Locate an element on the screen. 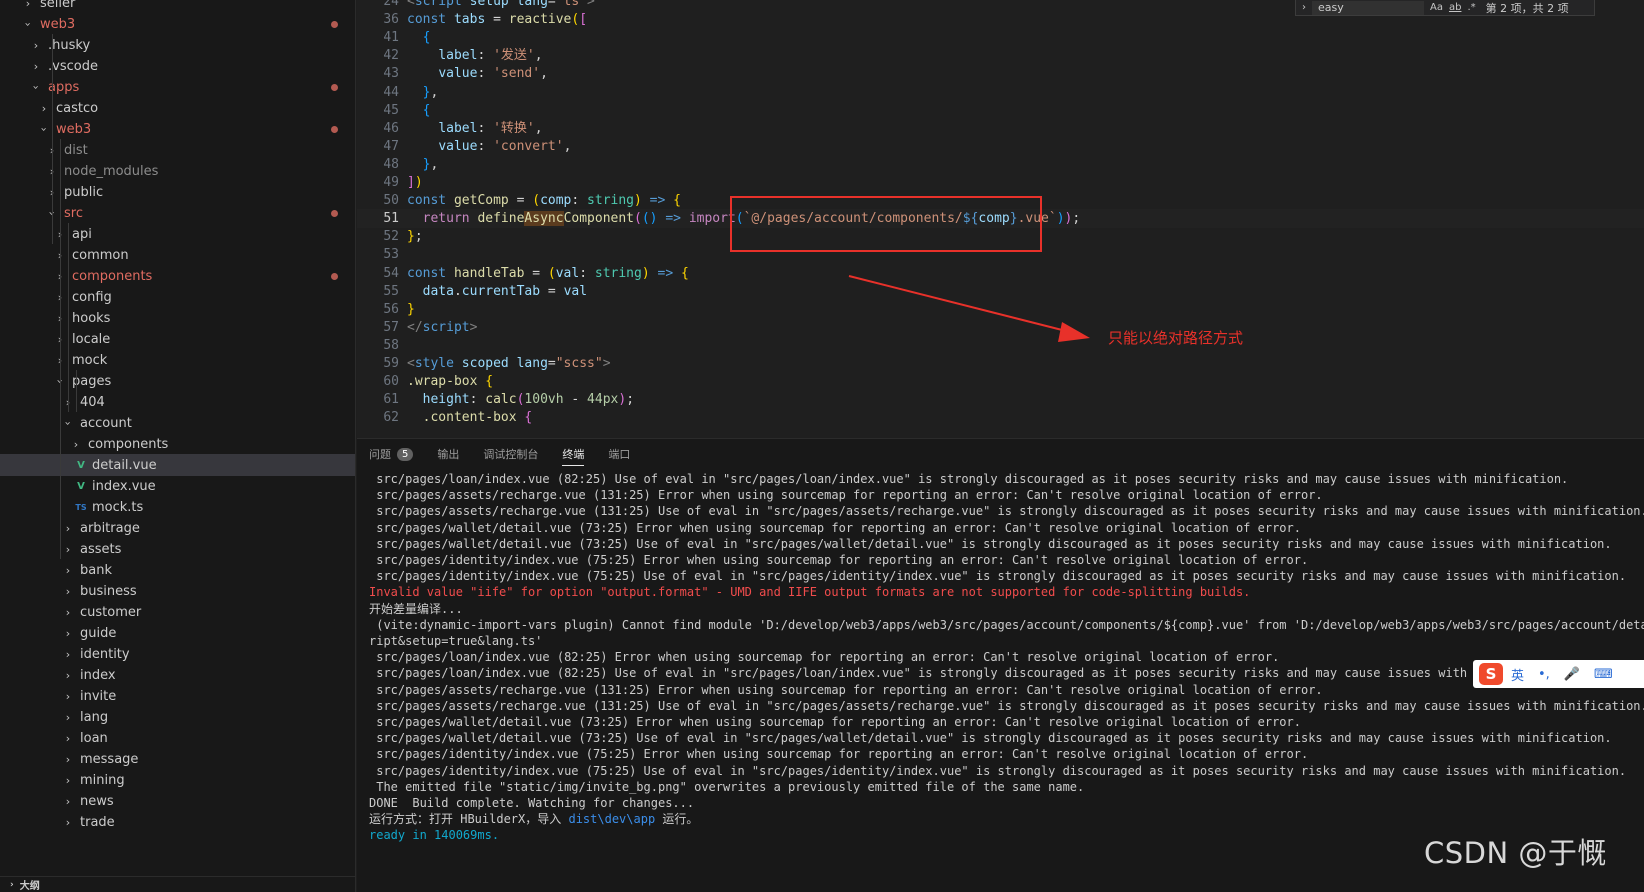 The height and width of the screenshot is (892, 1644). tree-item--vscode: › .vscode is located at coordinates (177, 66).